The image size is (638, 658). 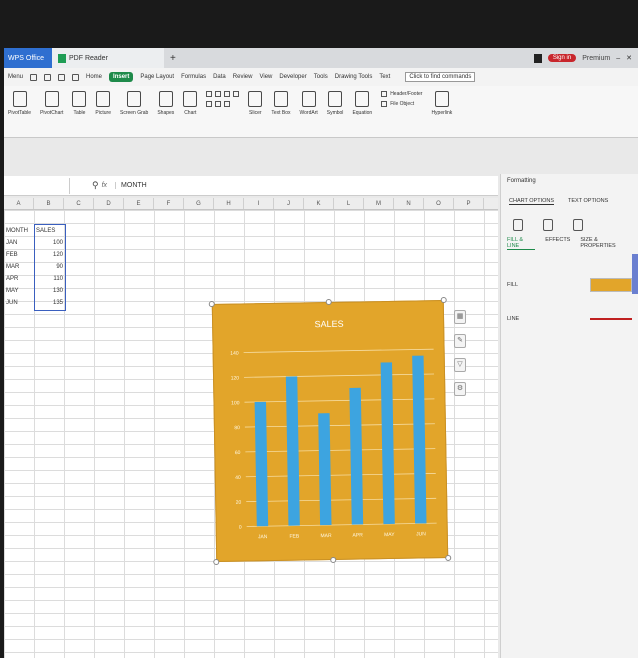 What do you see at coordinates (139, 203) in the screenshot?
I see `column-header: E` at bounding box center [139, 203].